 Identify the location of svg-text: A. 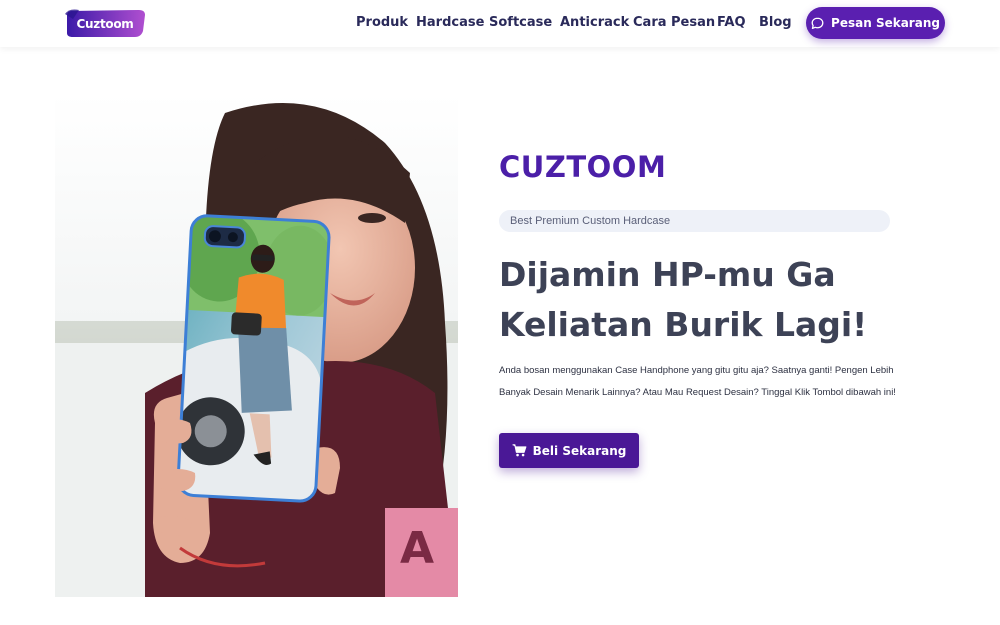
(417, 548).